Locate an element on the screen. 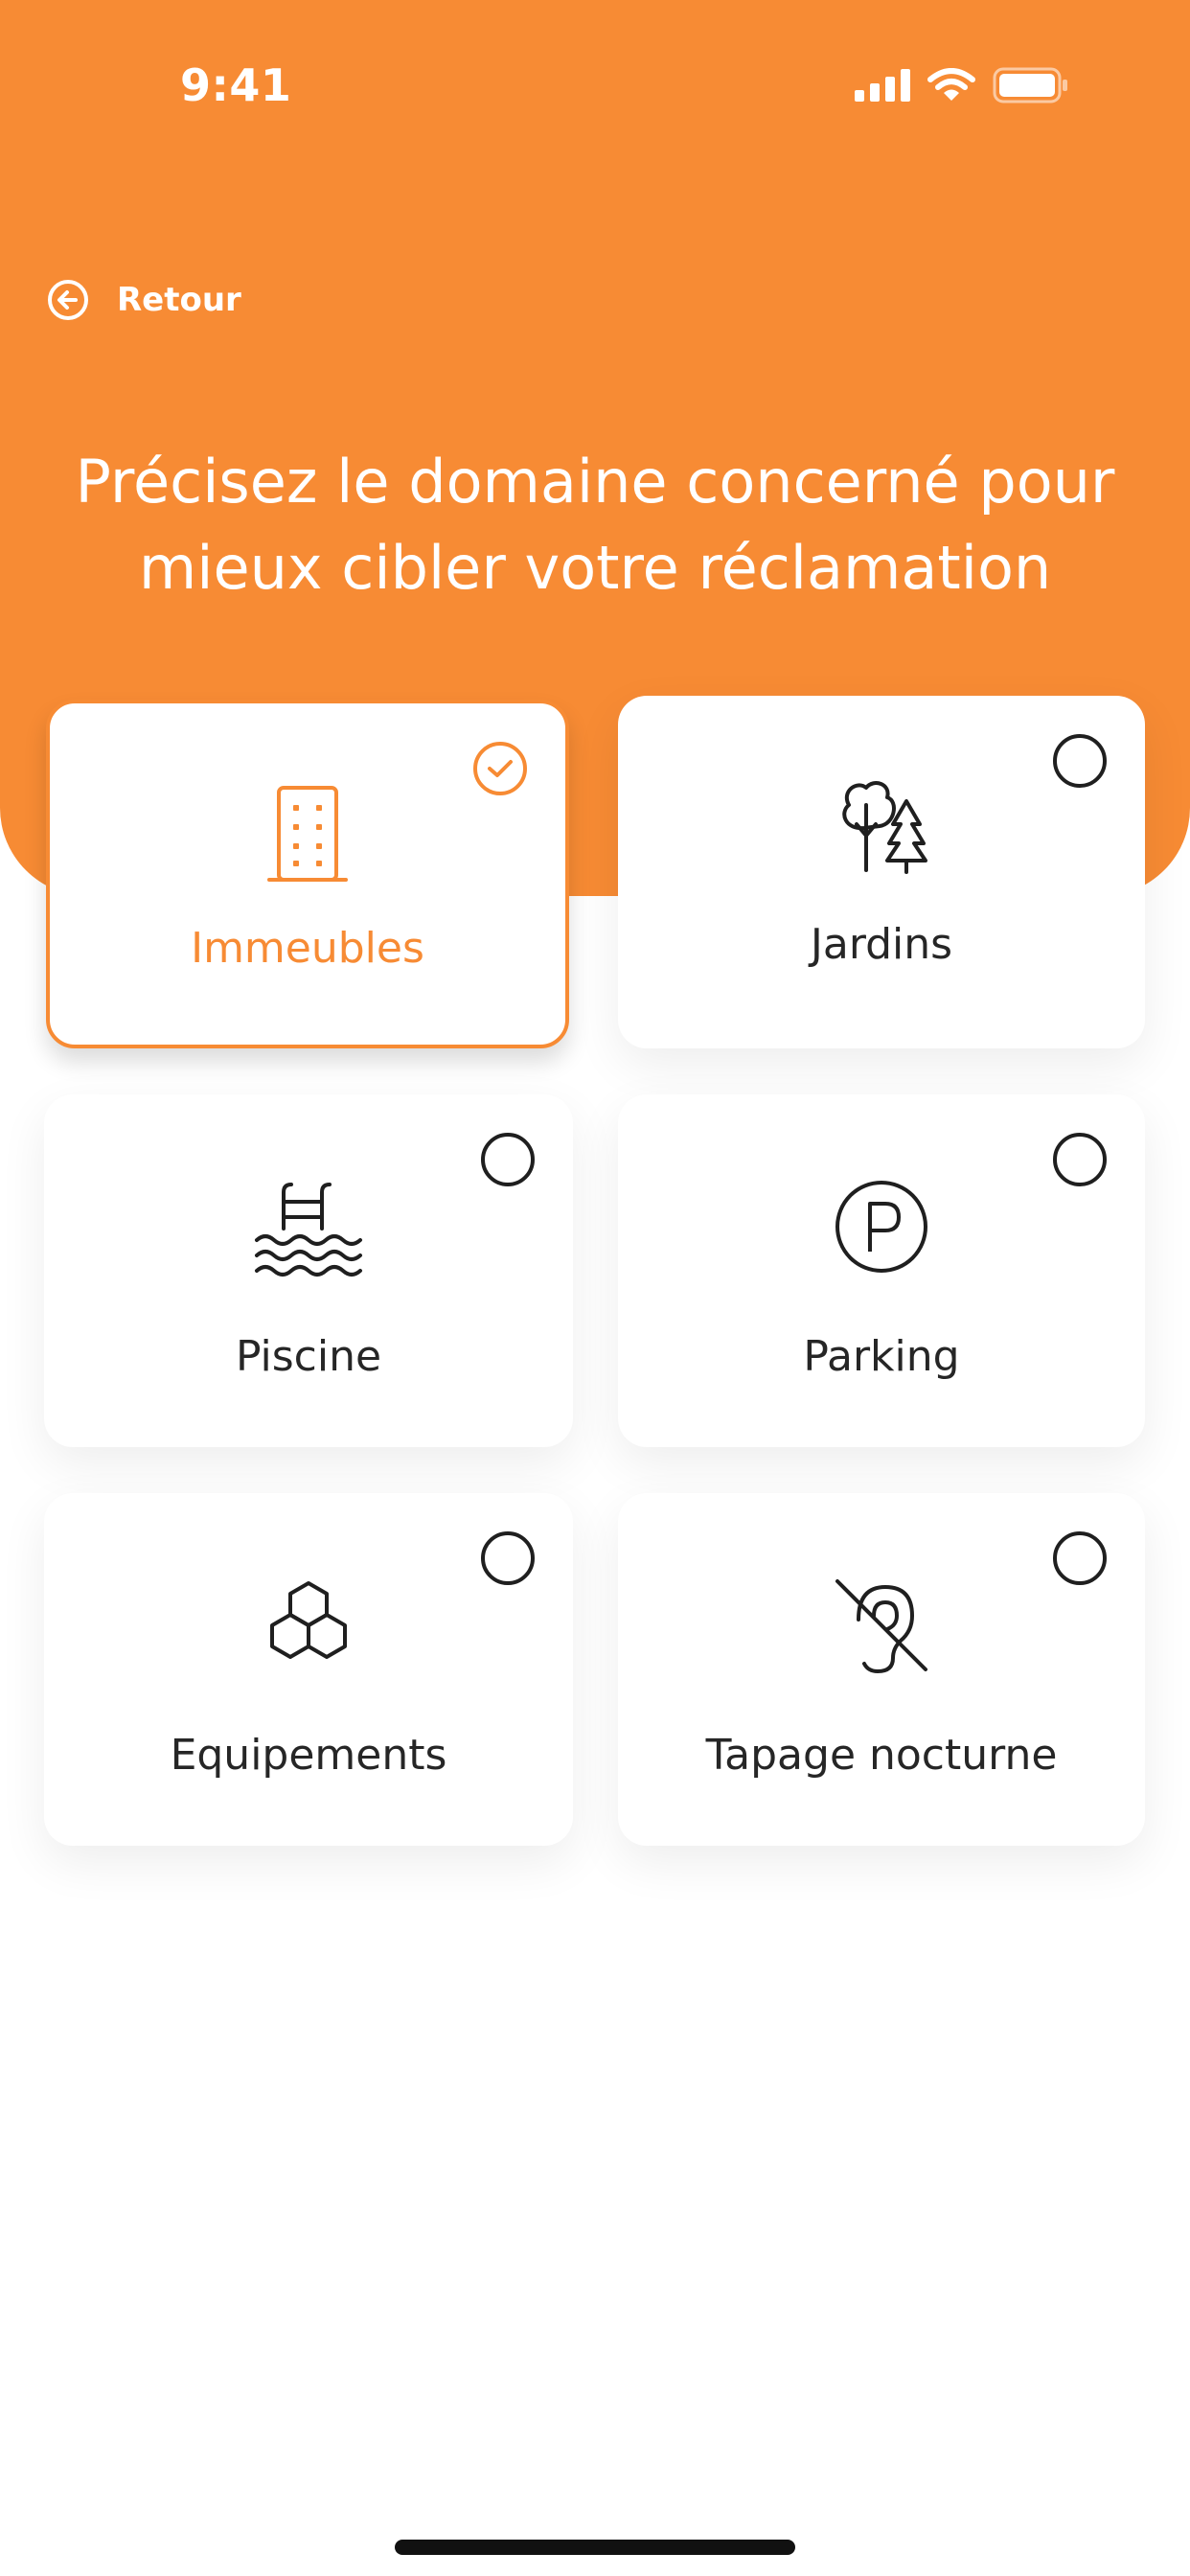 This screenshot has height=2576, width=1190. category-card-tapage-nocturne: Tapage nocturne is located at coordinates (882, 1669).